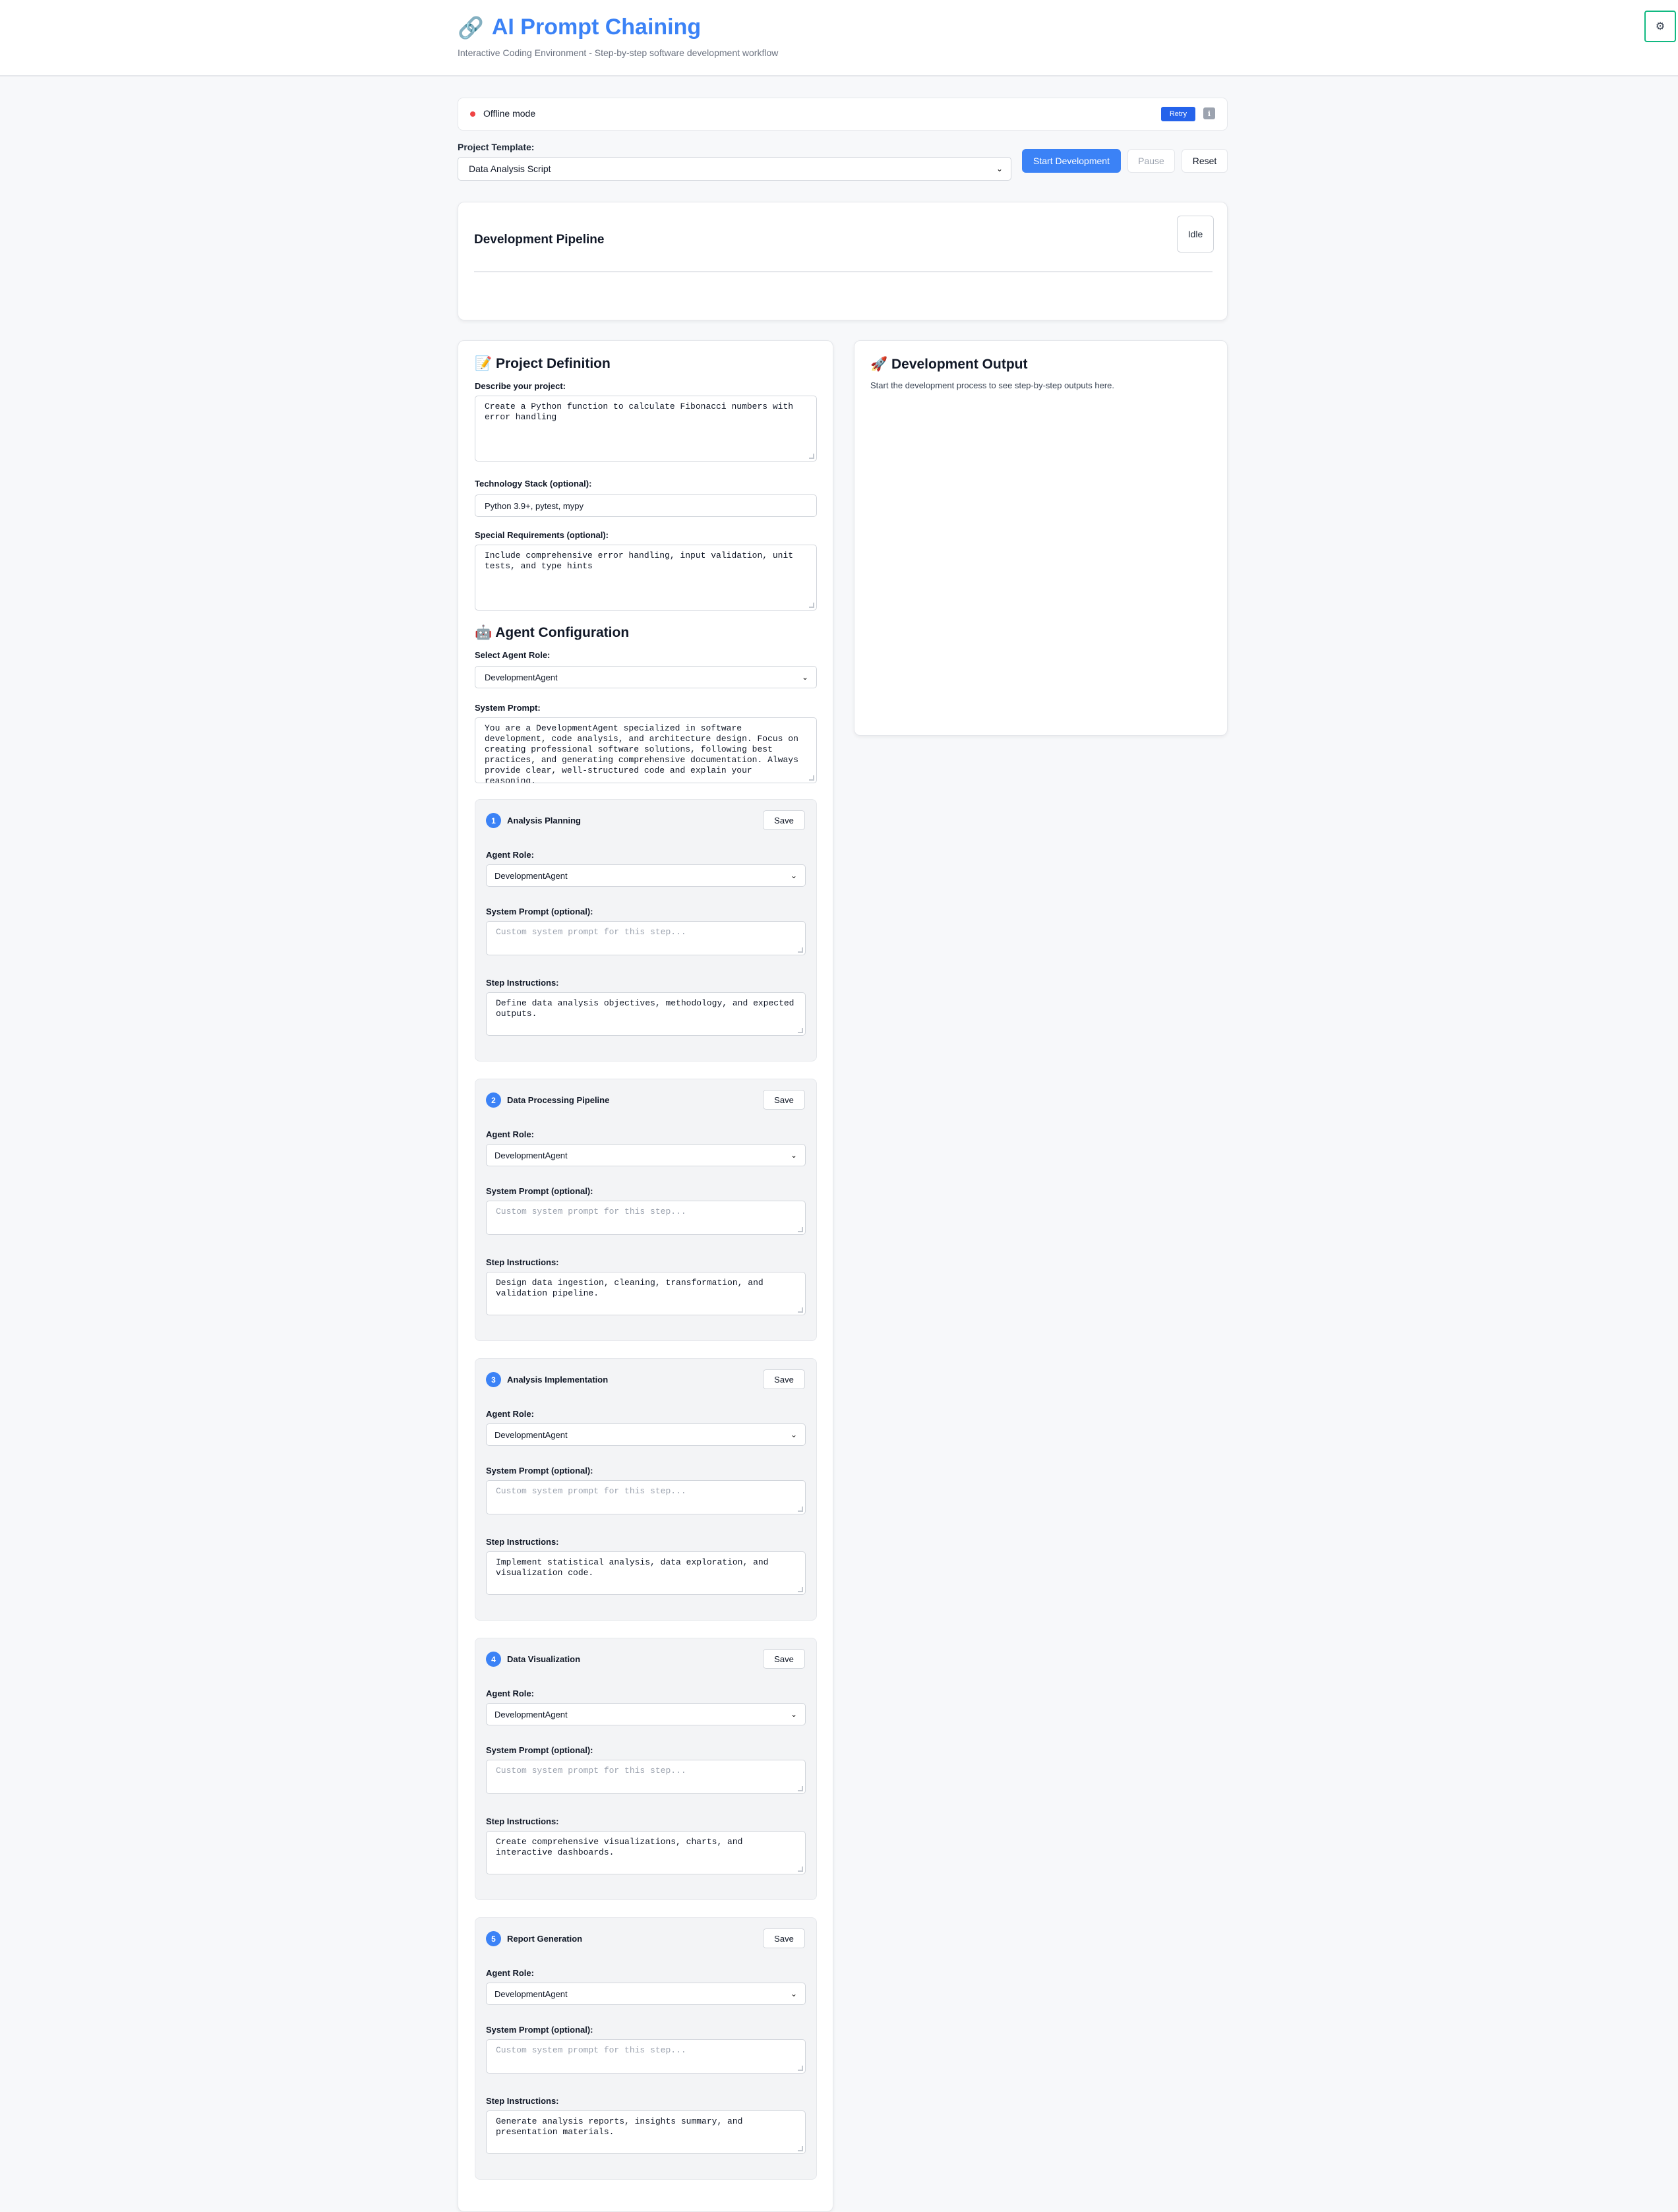 This screenshot has height=2212, width=1678. I want to click on agent-role-select: DevelopmentAgent ⌄, so click(646, 677).